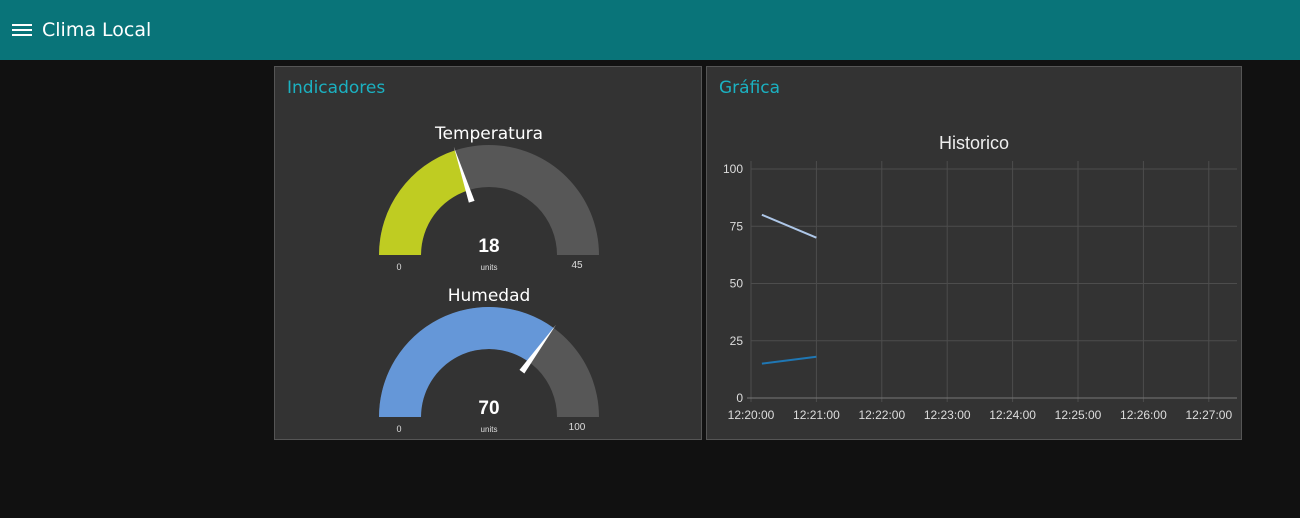  I want to click on x-tick-label: 12:27:00, so click(1208, 415).